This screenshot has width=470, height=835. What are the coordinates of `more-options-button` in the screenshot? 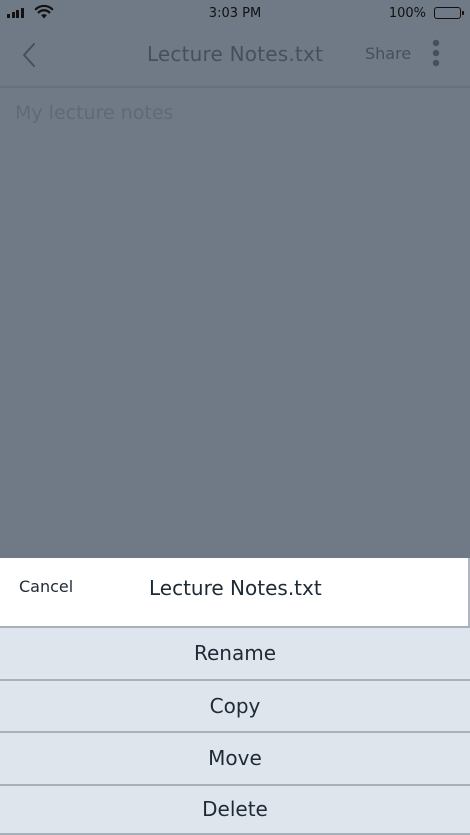 It's located at (436, 54).